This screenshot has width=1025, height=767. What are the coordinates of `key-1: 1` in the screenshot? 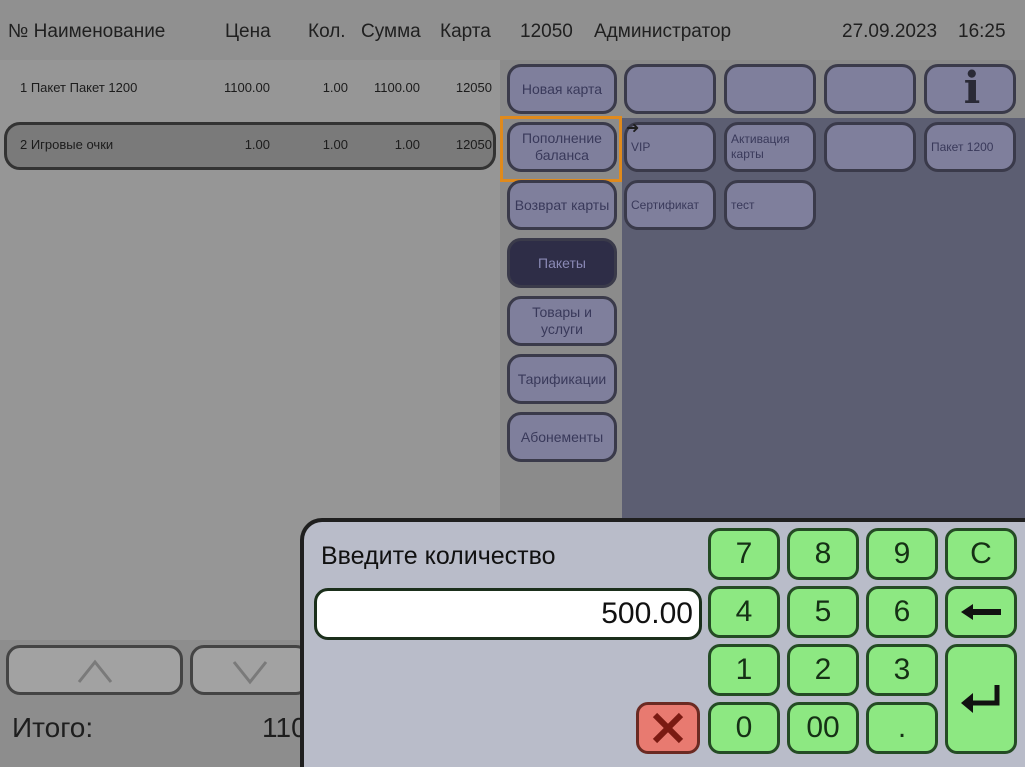 It's located at (744, 670).